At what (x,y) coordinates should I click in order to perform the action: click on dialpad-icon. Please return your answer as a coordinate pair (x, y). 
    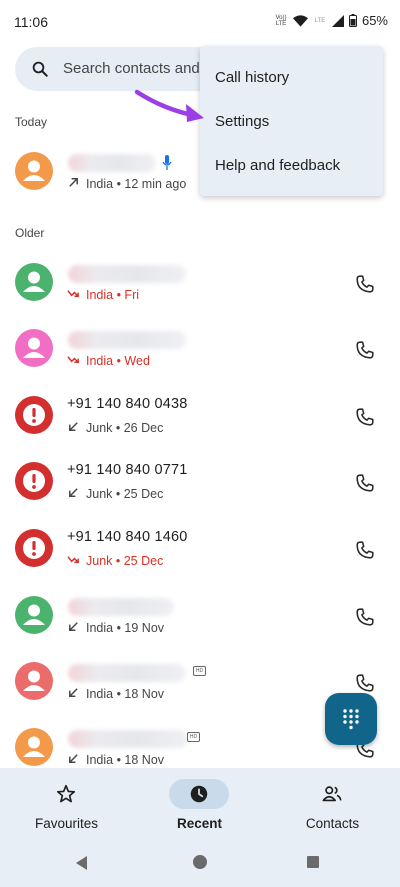
    Looking at the image, I should click on (351, 719).